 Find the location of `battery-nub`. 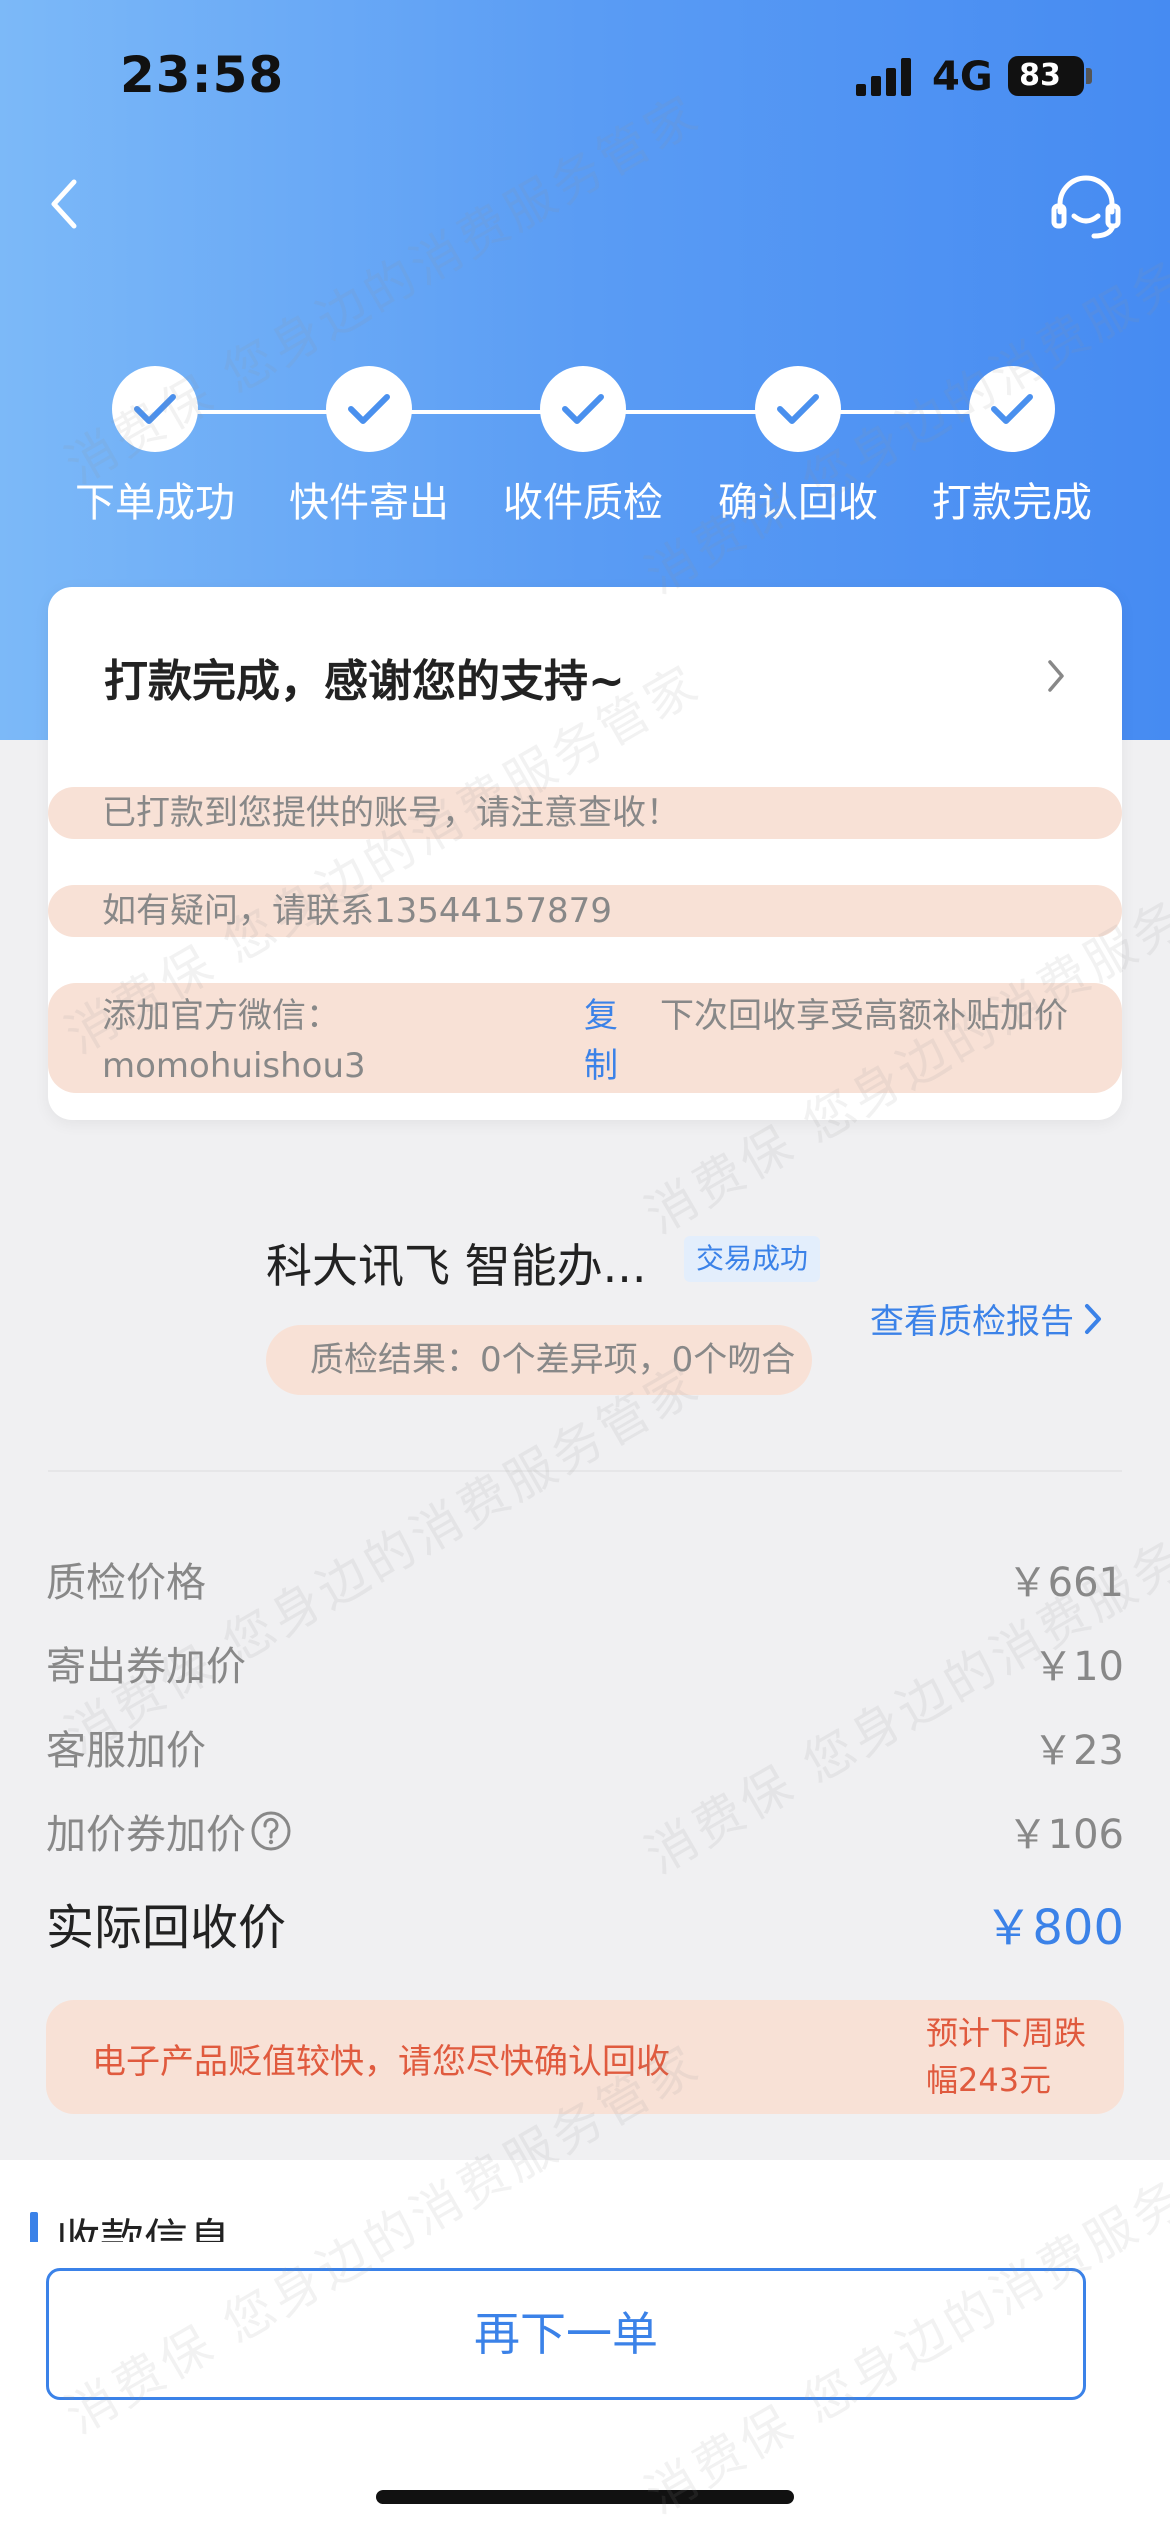

battery-nub is located at coordinates (1089, 76).